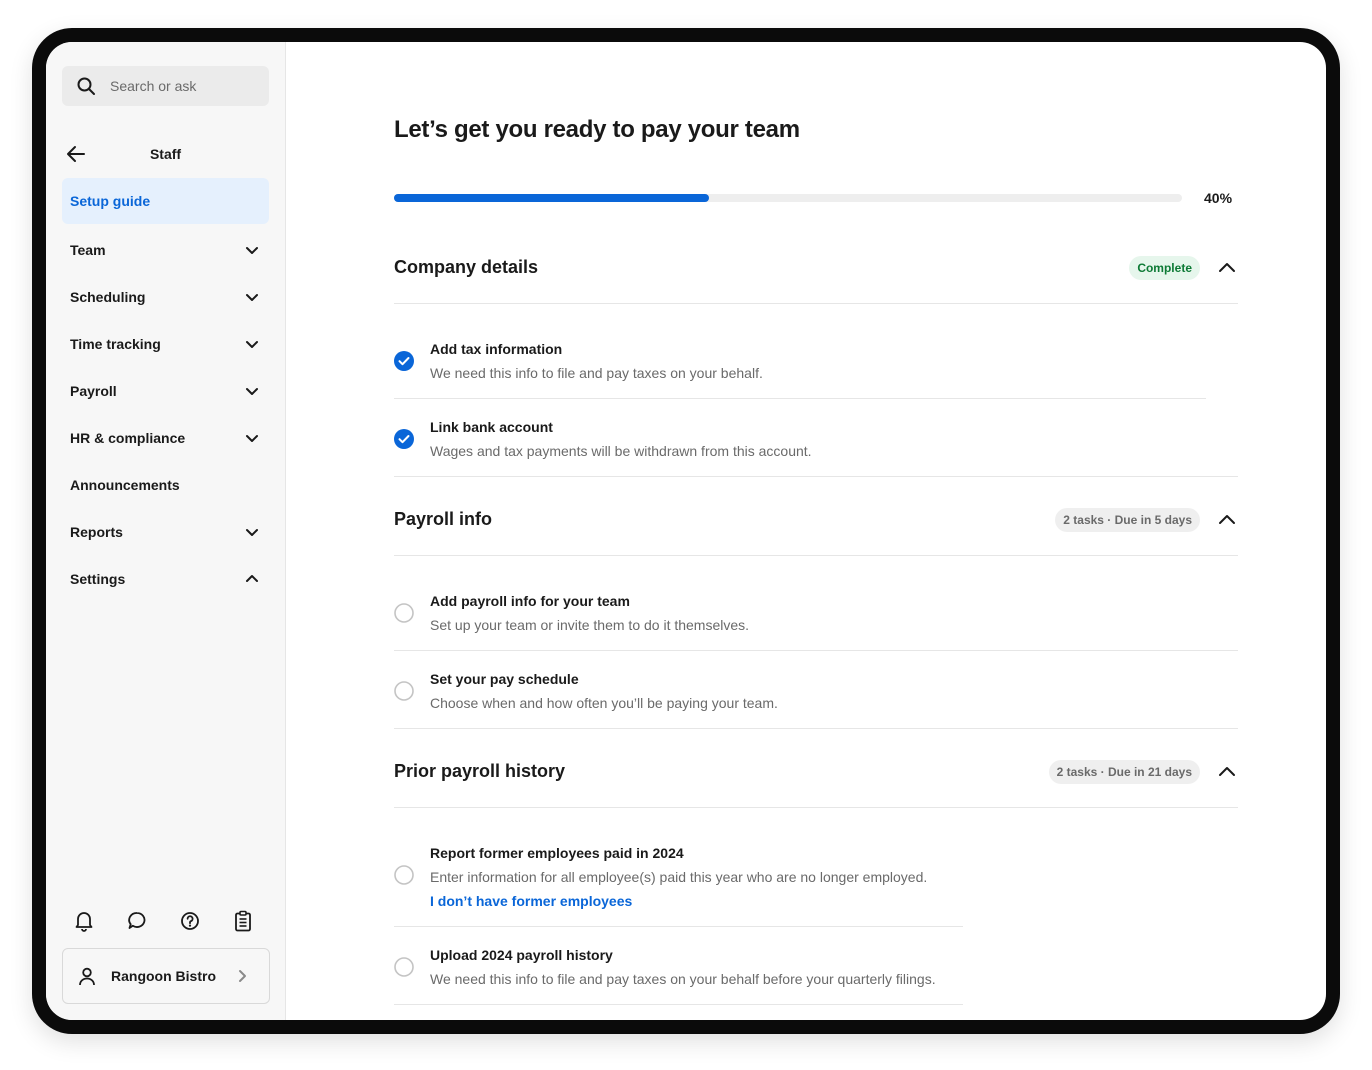  What do you see at coordinates (76, 154) in the screenshot?
I see `back-arrow-icon` at bounding box center [76, 154].